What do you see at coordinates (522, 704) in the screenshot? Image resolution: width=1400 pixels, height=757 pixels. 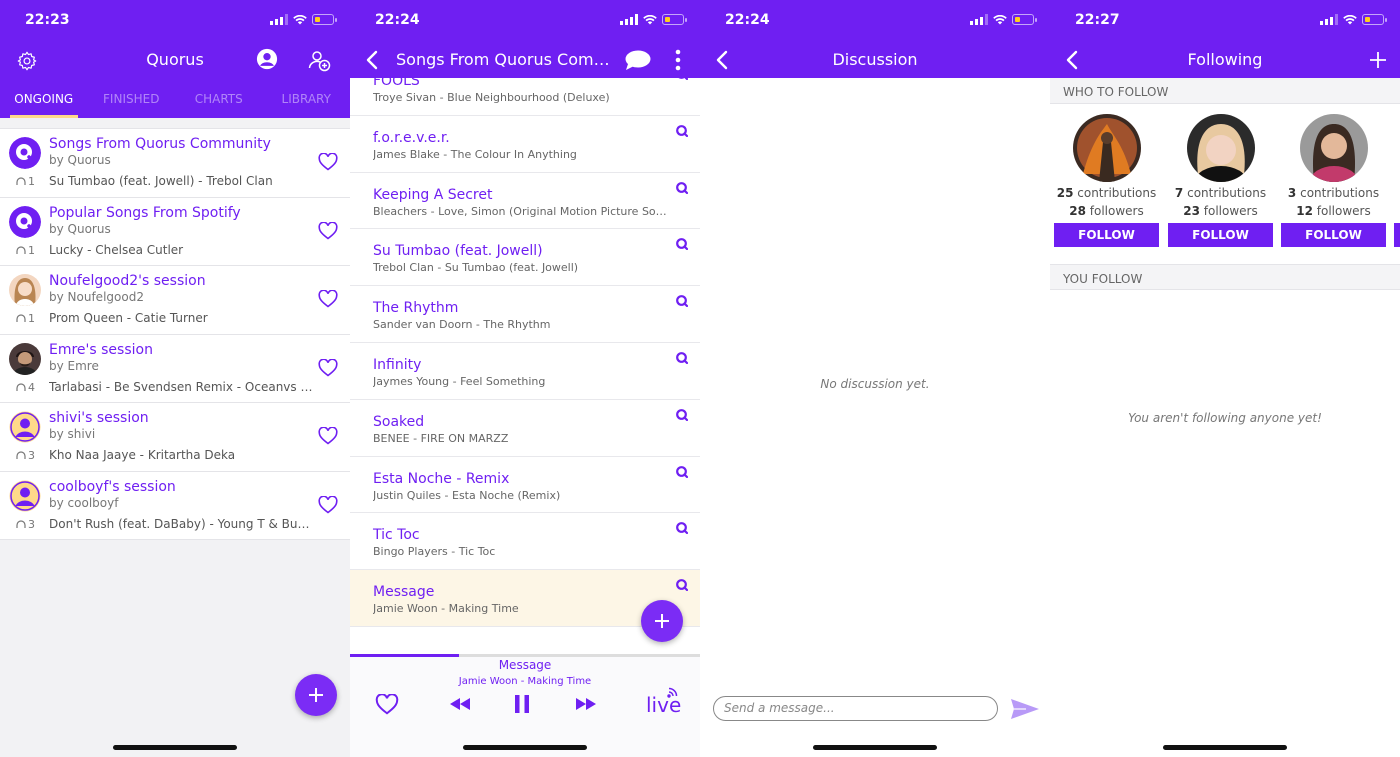 I see `pause-icon` at bounding box center [522, 704].